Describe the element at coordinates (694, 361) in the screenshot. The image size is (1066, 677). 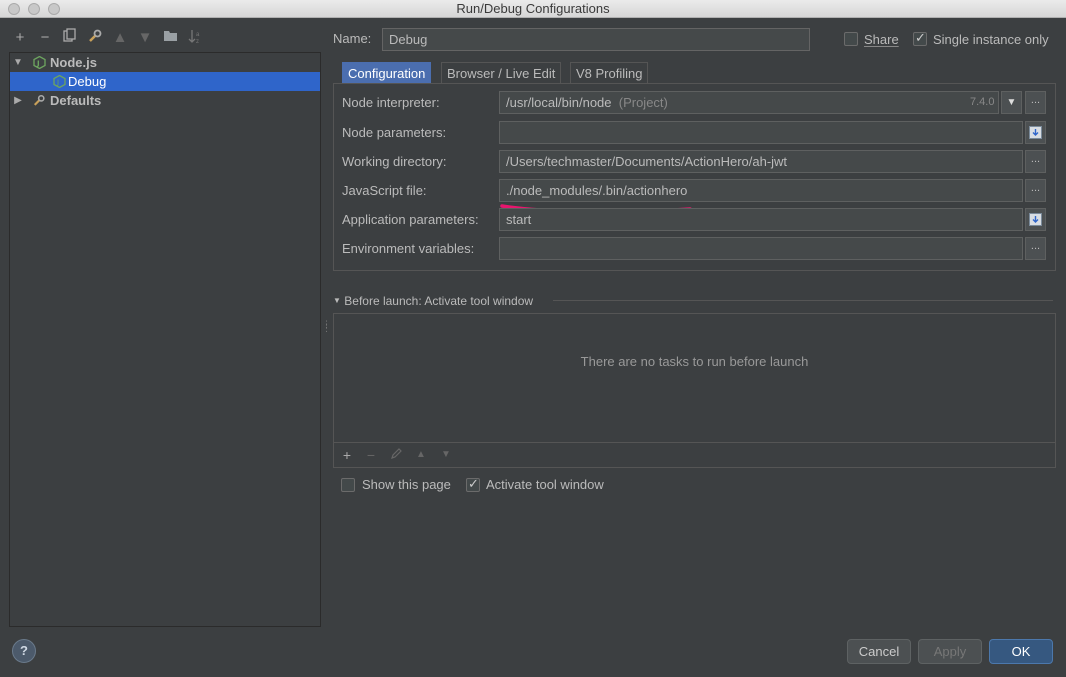
I see `empty-tasks-text: There are no tasks to run before launch` at that location.